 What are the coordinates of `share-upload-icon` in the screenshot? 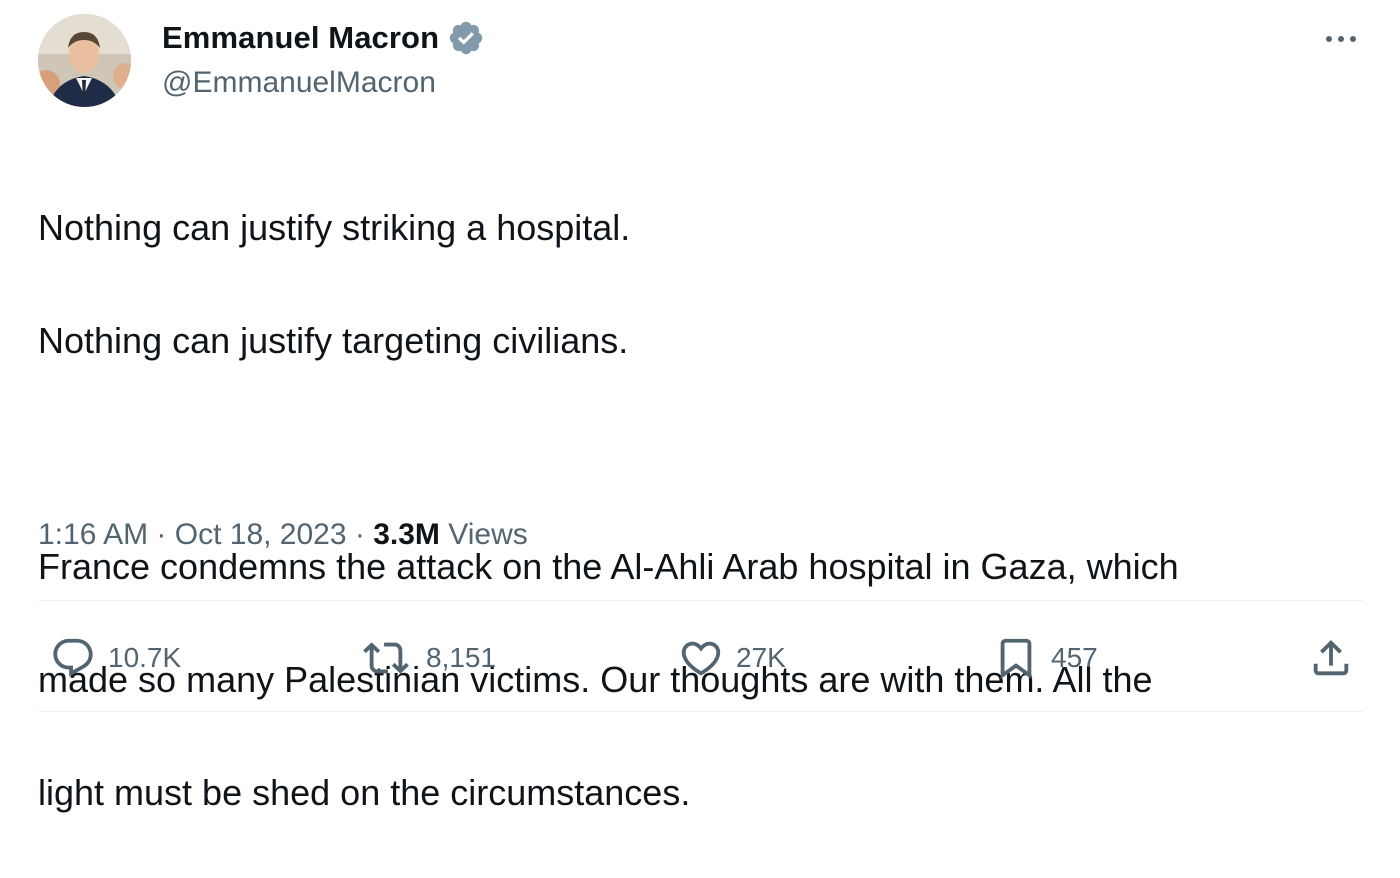 It's located at (1331, 657).